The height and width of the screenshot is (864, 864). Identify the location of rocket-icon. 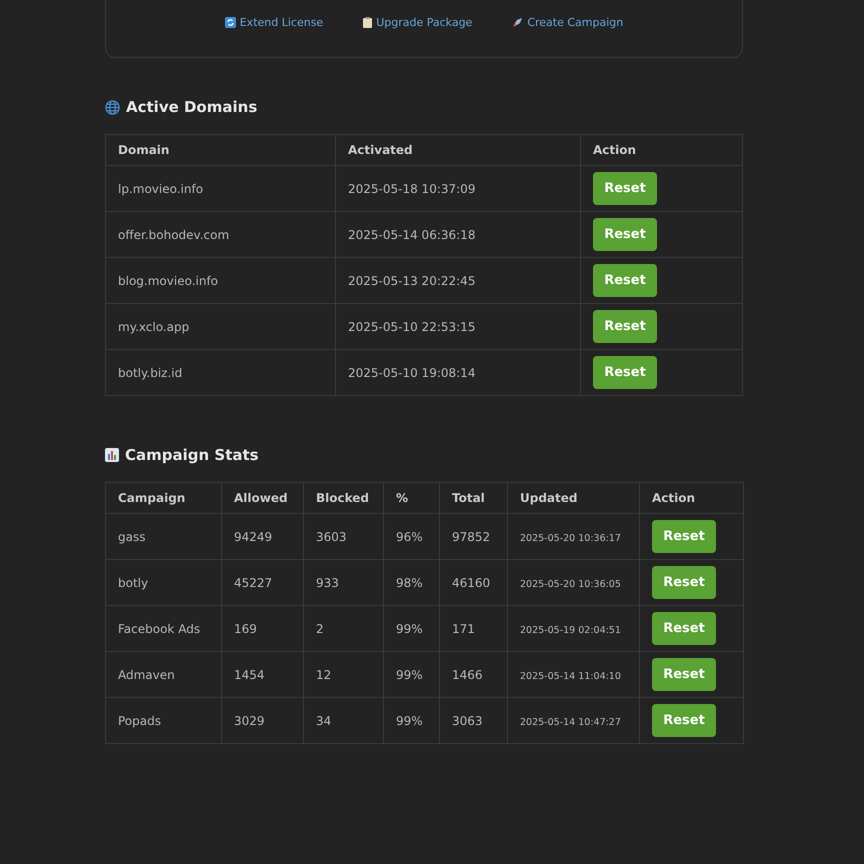
(518, 22).